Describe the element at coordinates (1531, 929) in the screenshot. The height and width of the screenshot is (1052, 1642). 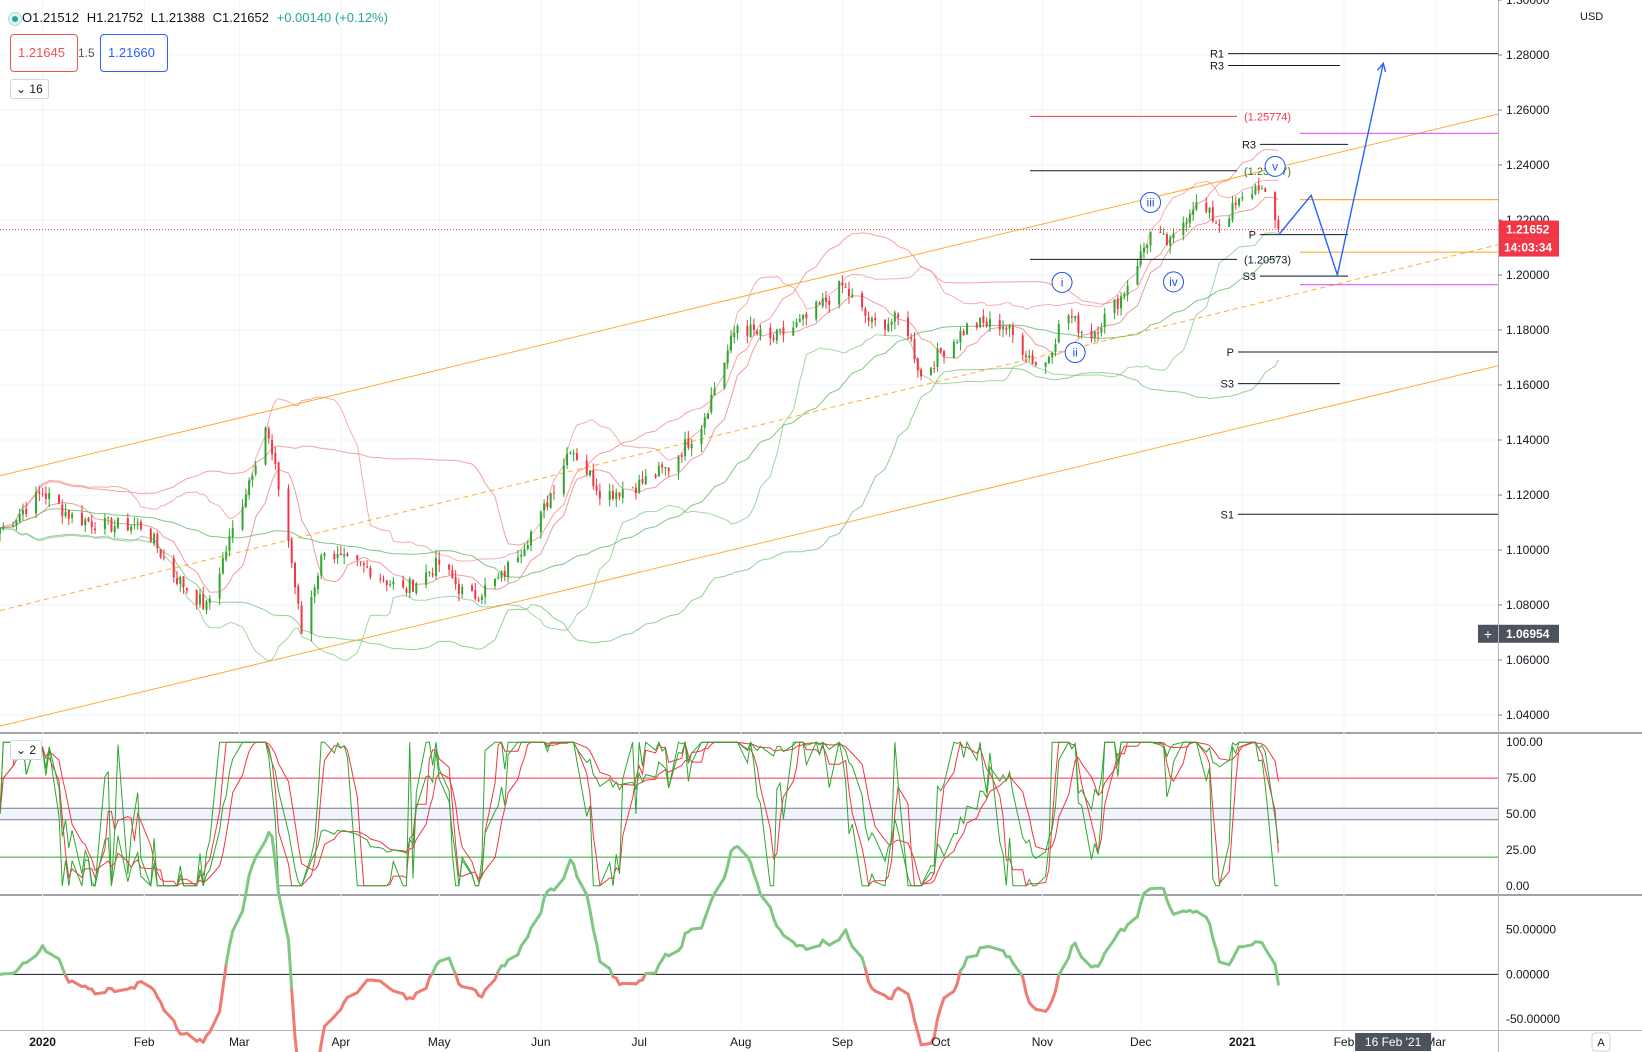
I see `momentum-tick-label: 50.00000` at that location.